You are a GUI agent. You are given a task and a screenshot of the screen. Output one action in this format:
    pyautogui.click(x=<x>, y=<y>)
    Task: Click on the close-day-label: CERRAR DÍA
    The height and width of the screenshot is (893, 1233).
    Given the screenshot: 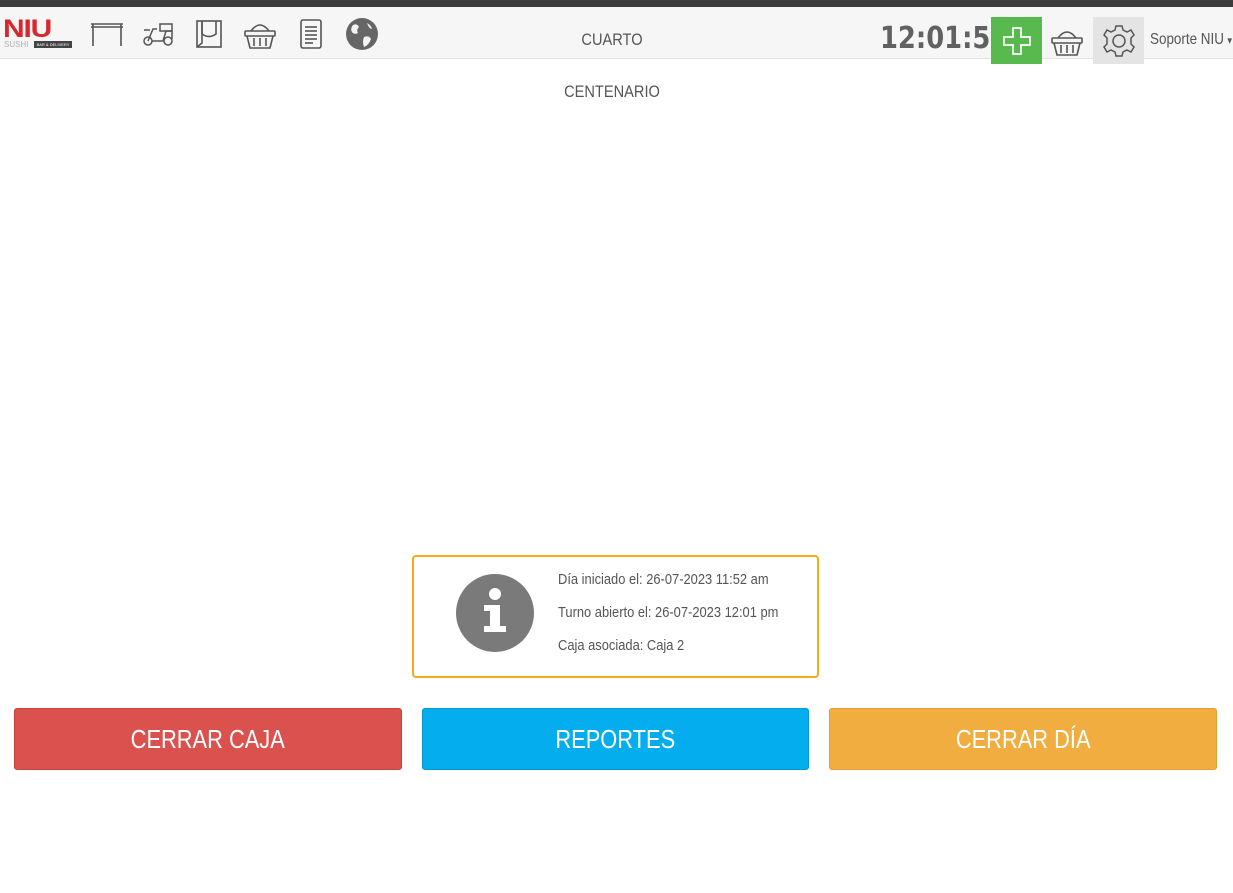 What is the action you would take?
    pyautogui.click(x=1023, y=738)
    